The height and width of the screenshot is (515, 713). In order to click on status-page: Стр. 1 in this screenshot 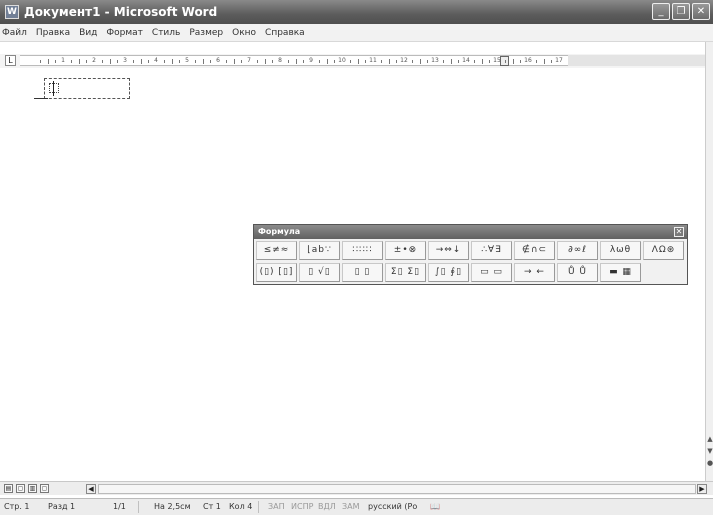, I will do `click(17, 506)`.